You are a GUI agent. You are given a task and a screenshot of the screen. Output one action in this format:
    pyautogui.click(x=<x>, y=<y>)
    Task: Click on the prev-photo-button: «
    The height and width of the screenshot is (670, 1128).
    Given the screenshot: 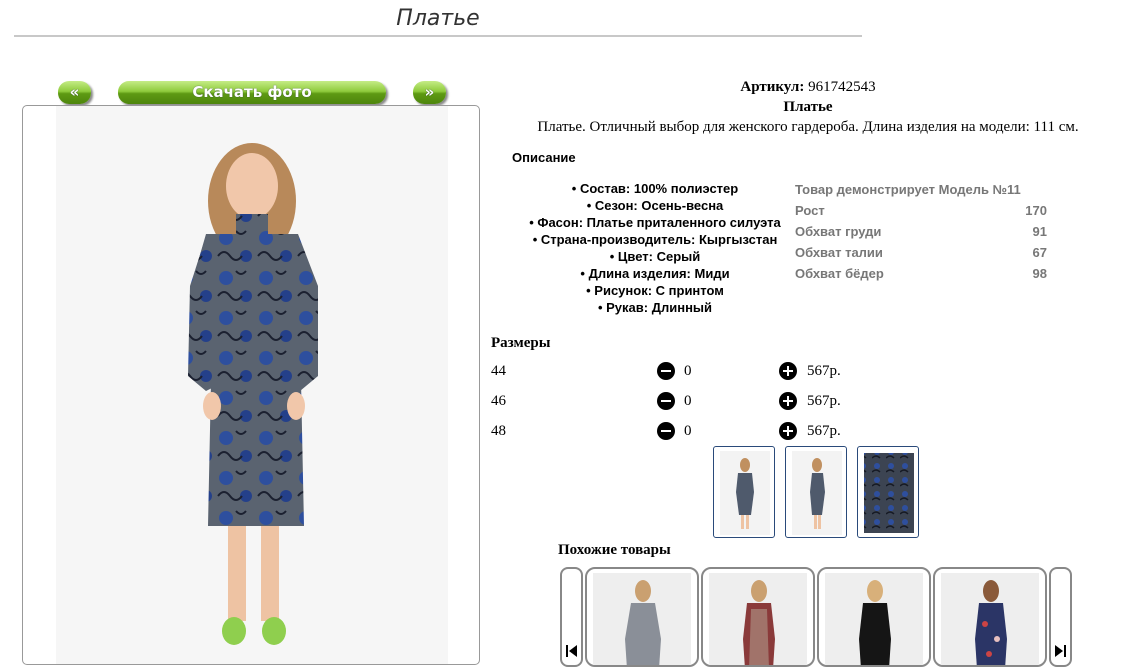 What is the action you would take?
    pyautogui.click(x=74, y=92)
    